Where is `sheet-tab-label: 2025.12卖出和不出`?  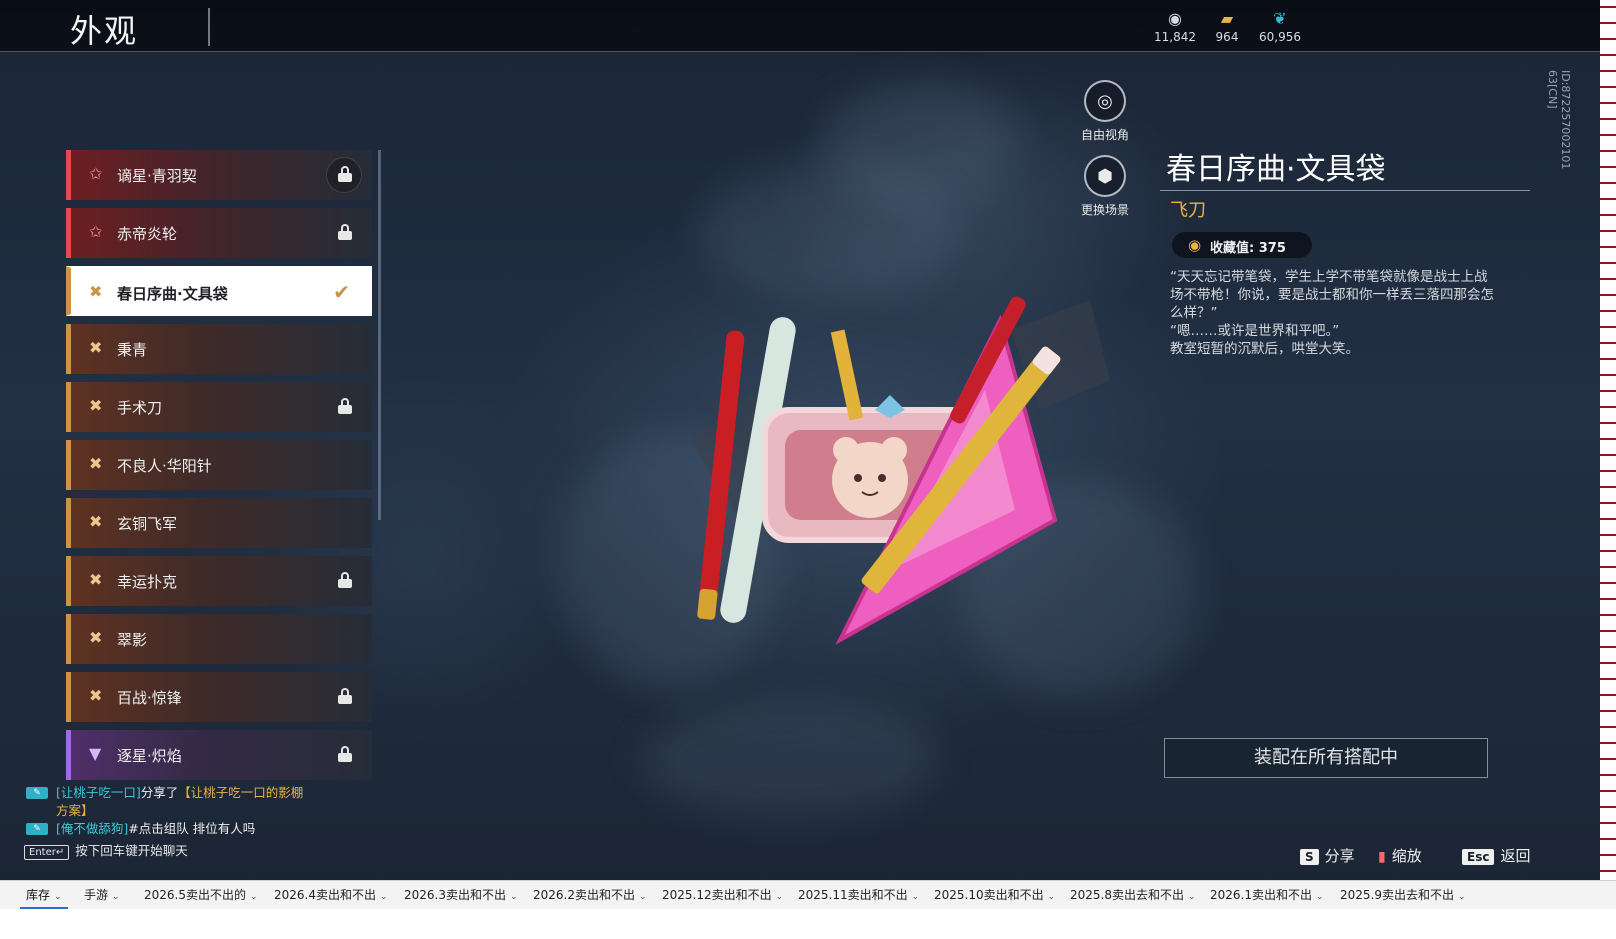
sheet-tab-label: 2025.12卖出和不出 is located at coordinates (717, 895).